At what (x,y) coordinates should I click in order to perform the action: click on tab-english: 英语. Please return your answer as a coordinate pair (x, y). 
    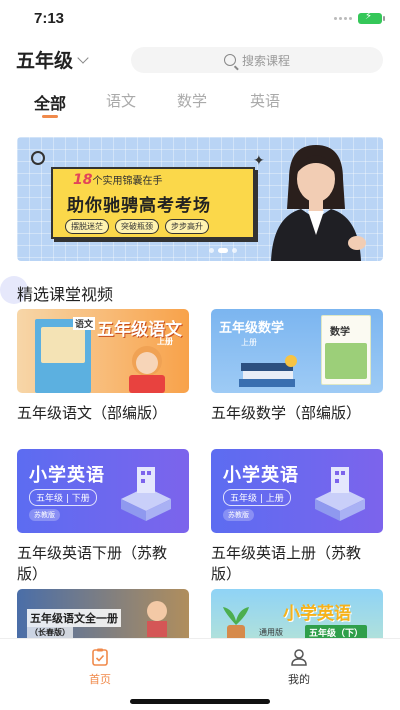
    Looking at the image, I should click on (265, 100).